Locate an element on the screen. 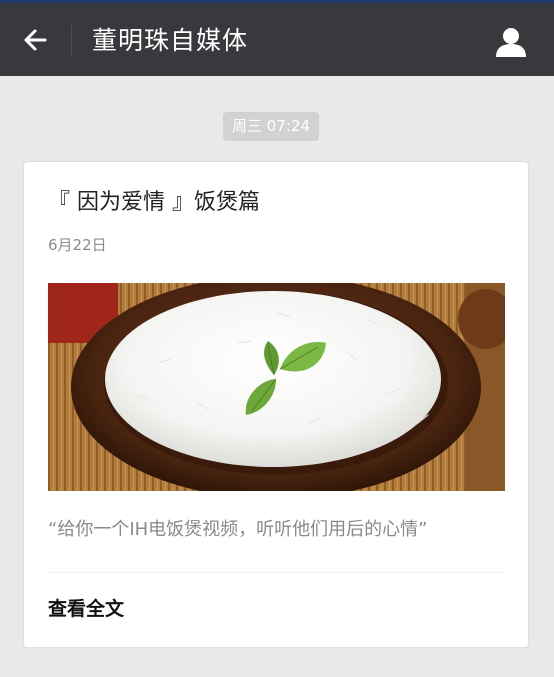 The width and height of the screenshot is (554, 677). back-arrow-icon is located at coordinates (35, 40).